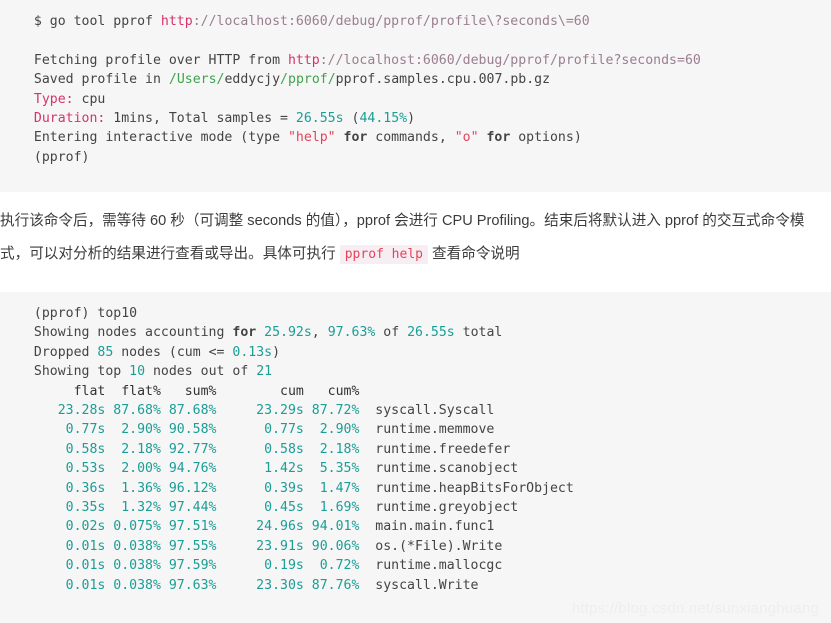  Describe the element at coordinates (54, 157) in the screenshot. I see `code-token-plain: (pprof)` at that location.